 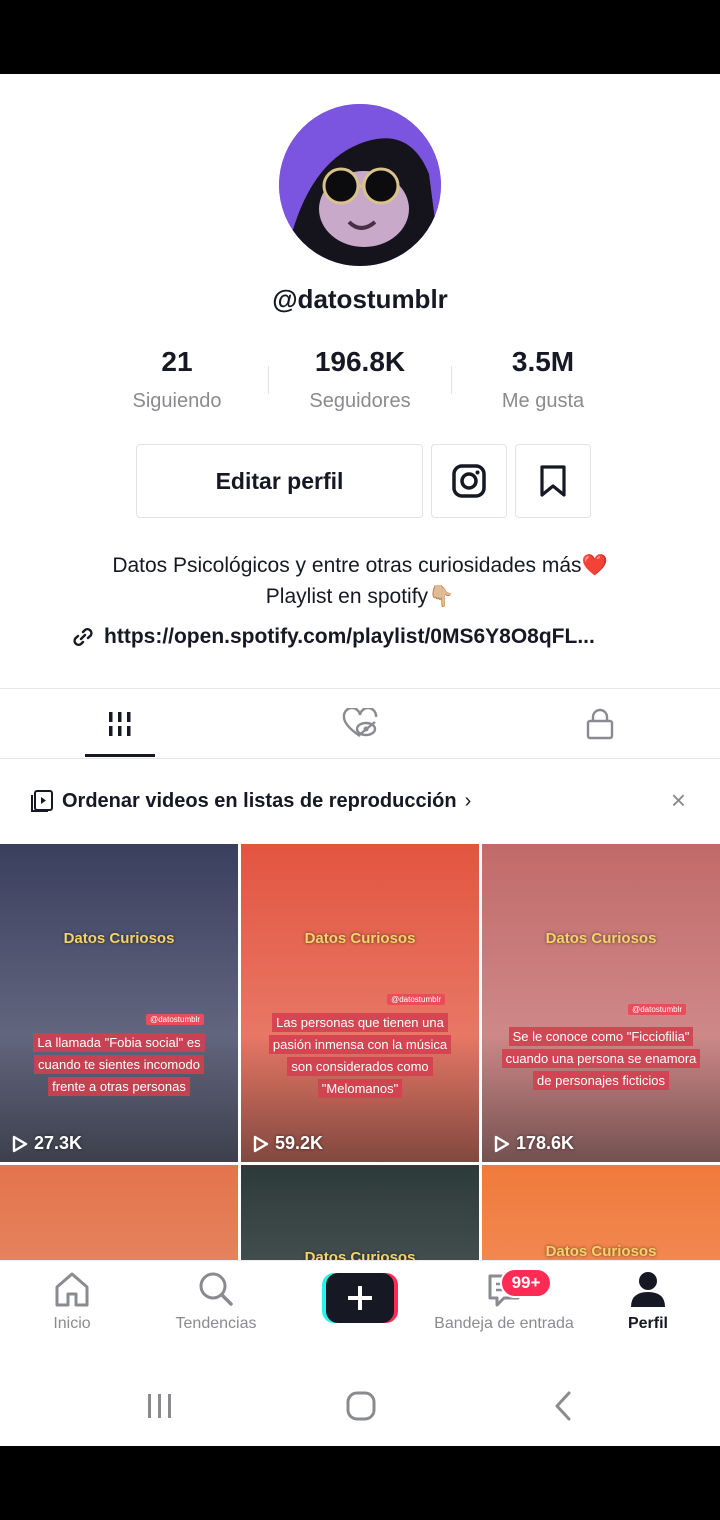 I want to click on edit-profile-button: Editar perfil, so click(x=279, y=481).